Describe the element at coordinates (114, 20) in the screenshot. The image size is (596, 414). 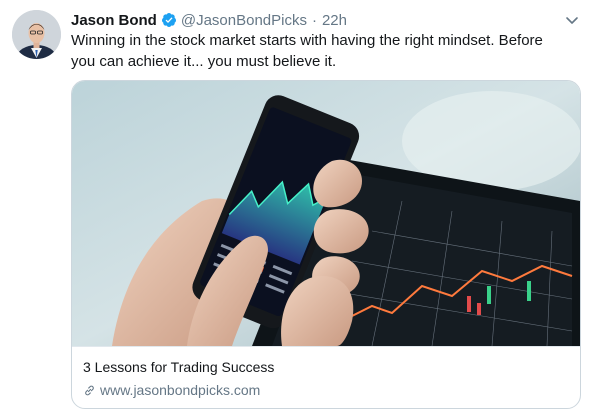
I see `author-name: Jason Bond` at that location.